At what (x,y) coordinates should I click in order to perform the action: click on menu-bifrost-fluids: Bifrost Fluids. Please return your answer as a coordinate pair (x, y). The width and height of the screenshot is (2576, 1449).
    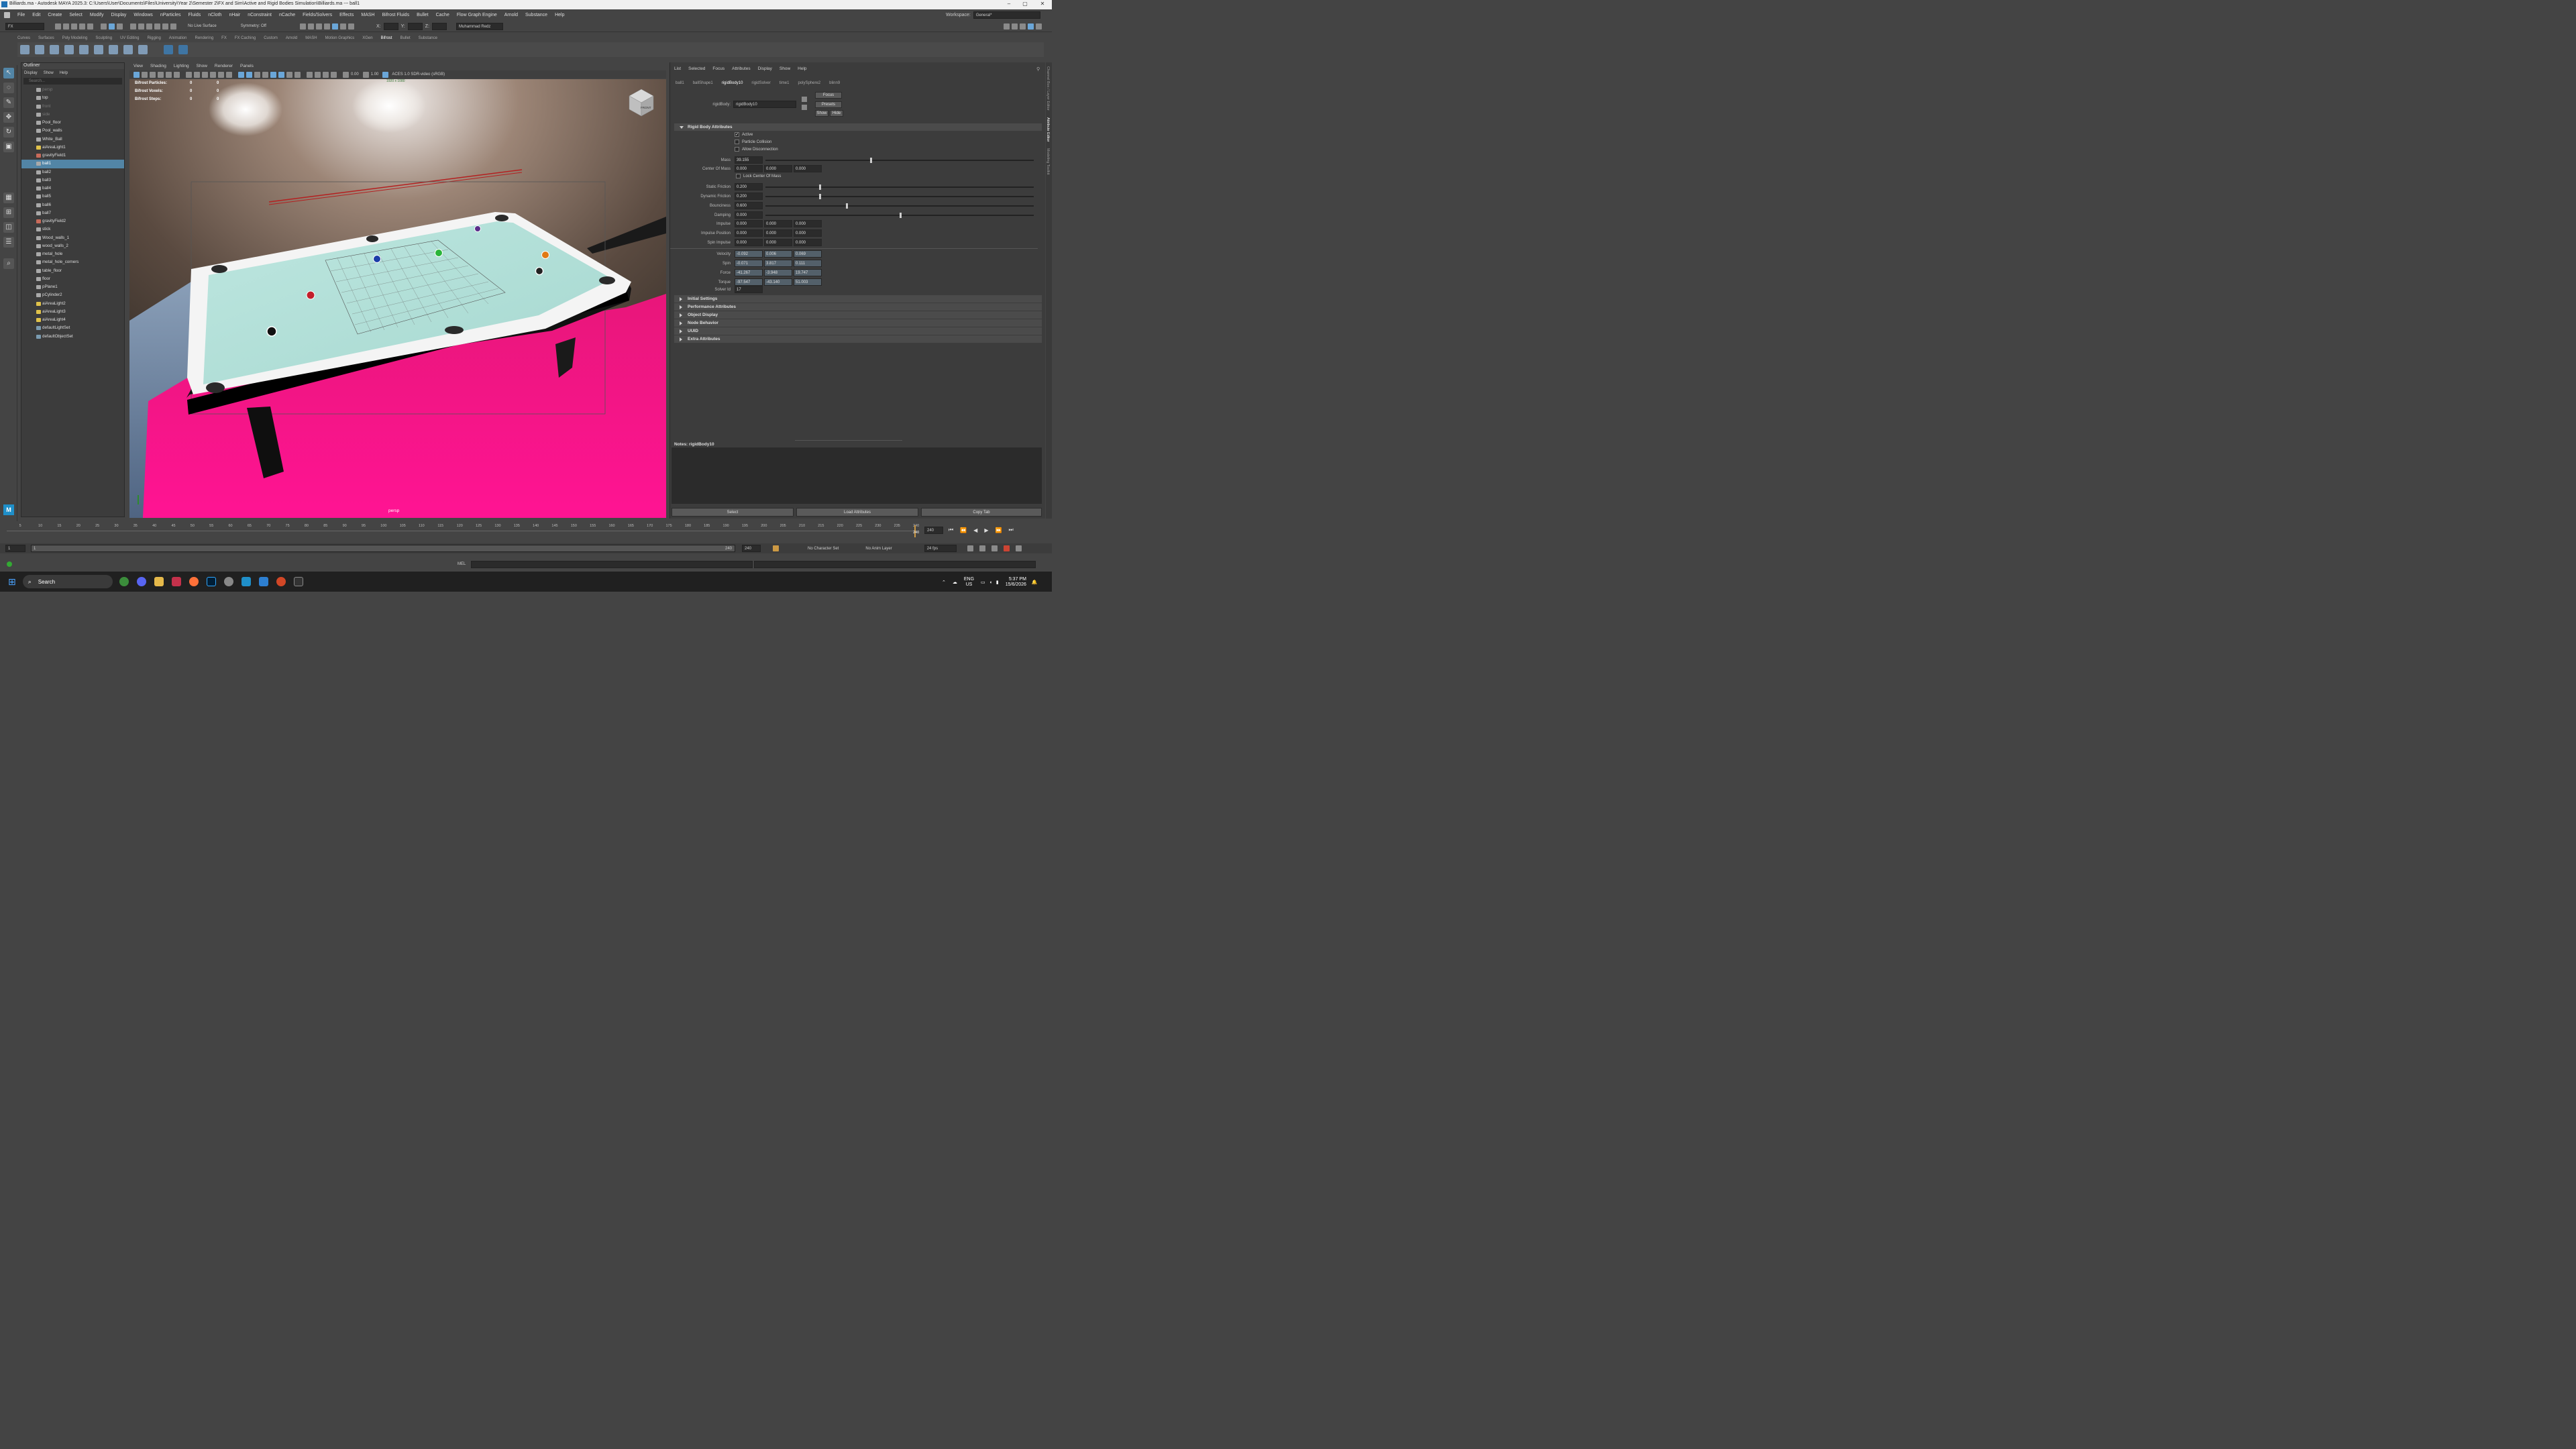
    Looking at the image, I should click on (395, 15).